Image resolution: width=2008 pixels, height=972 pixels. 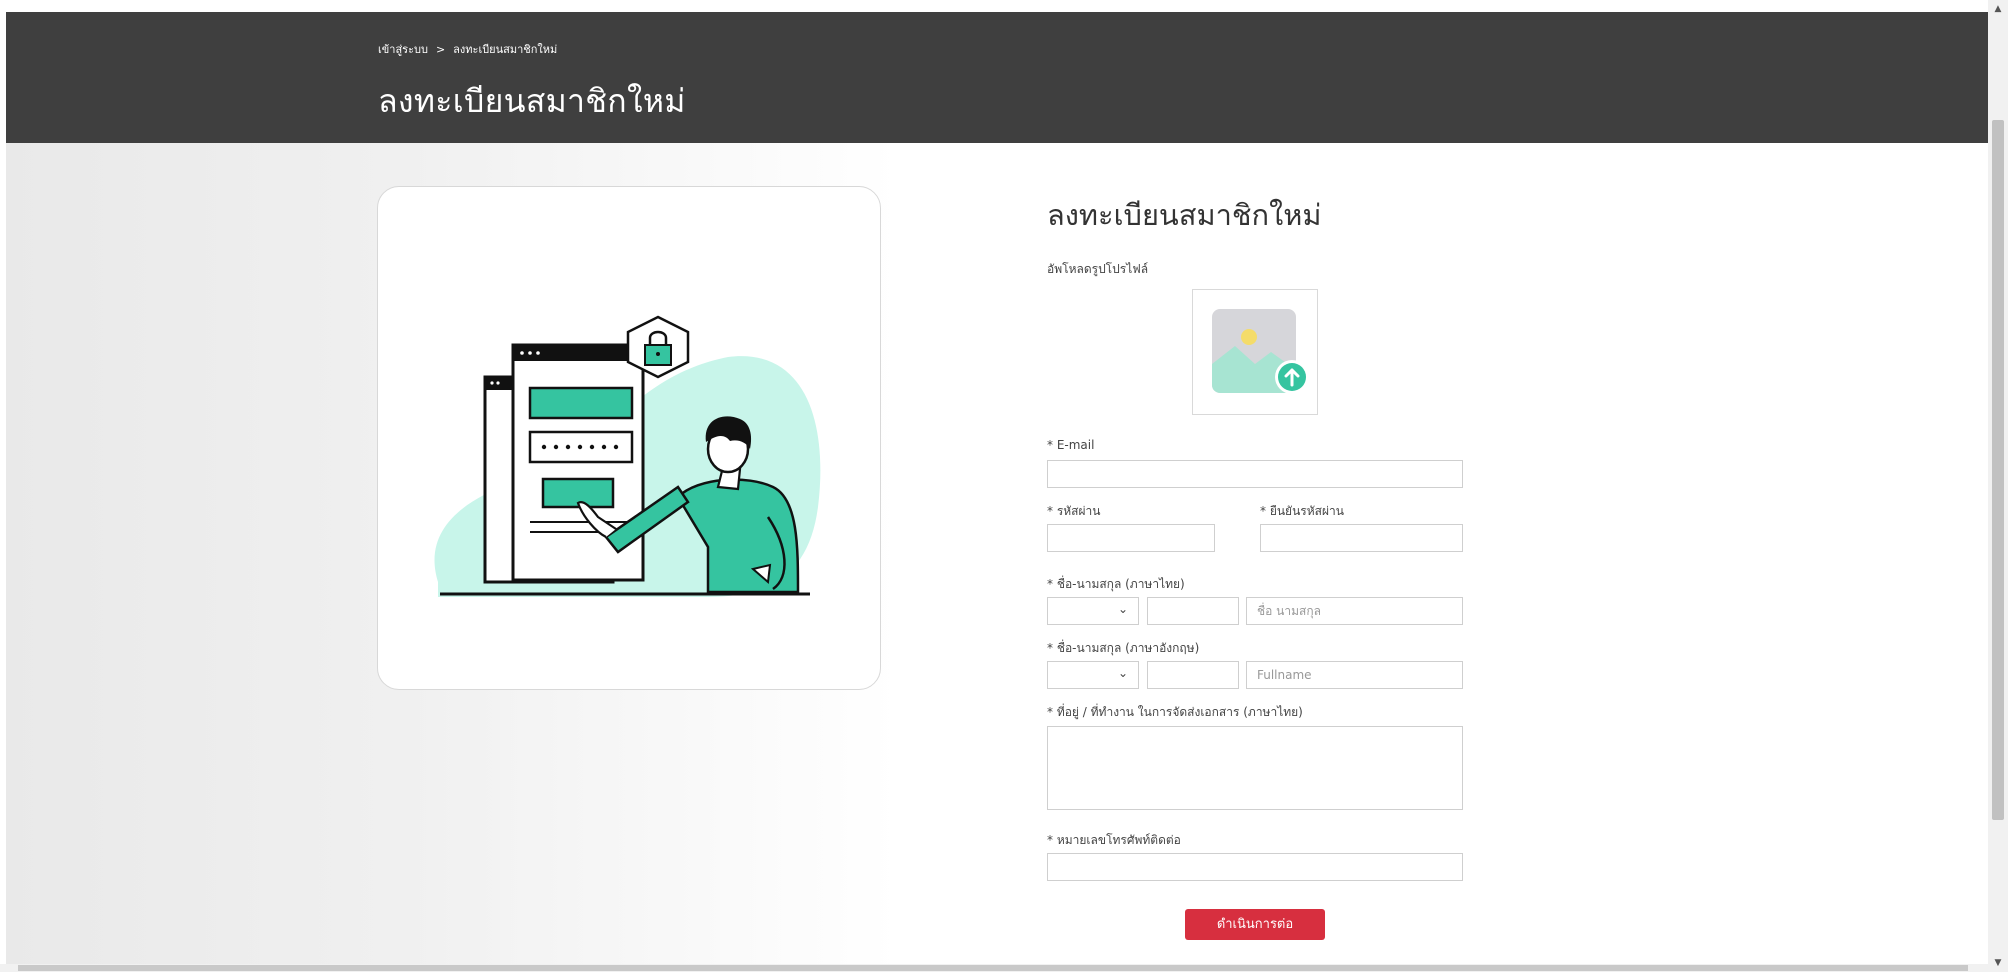 I want to click on fullname-th-field: ชื่อ นามสกุล, so click(x=1354, y=611).